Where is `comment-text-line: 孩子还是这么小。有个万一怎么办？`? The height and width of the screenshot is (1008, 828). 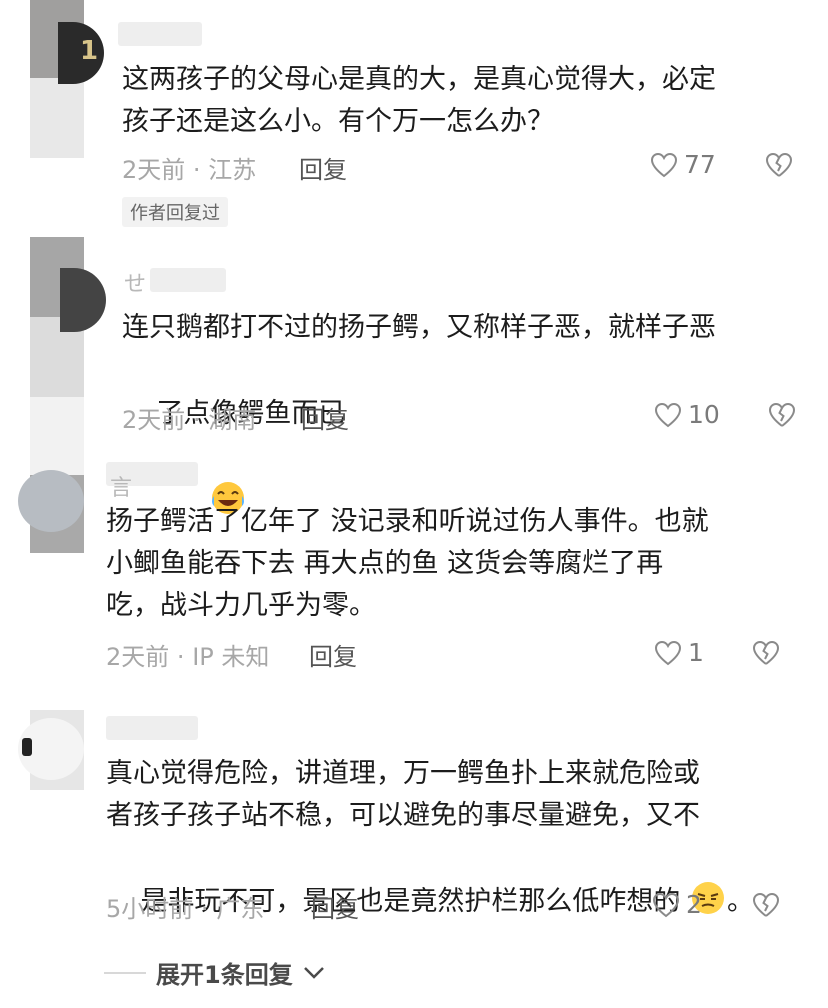
comment-text-line: 孩子还是这么小。有个万一怎么办？ is located at coordinates (338, 121).